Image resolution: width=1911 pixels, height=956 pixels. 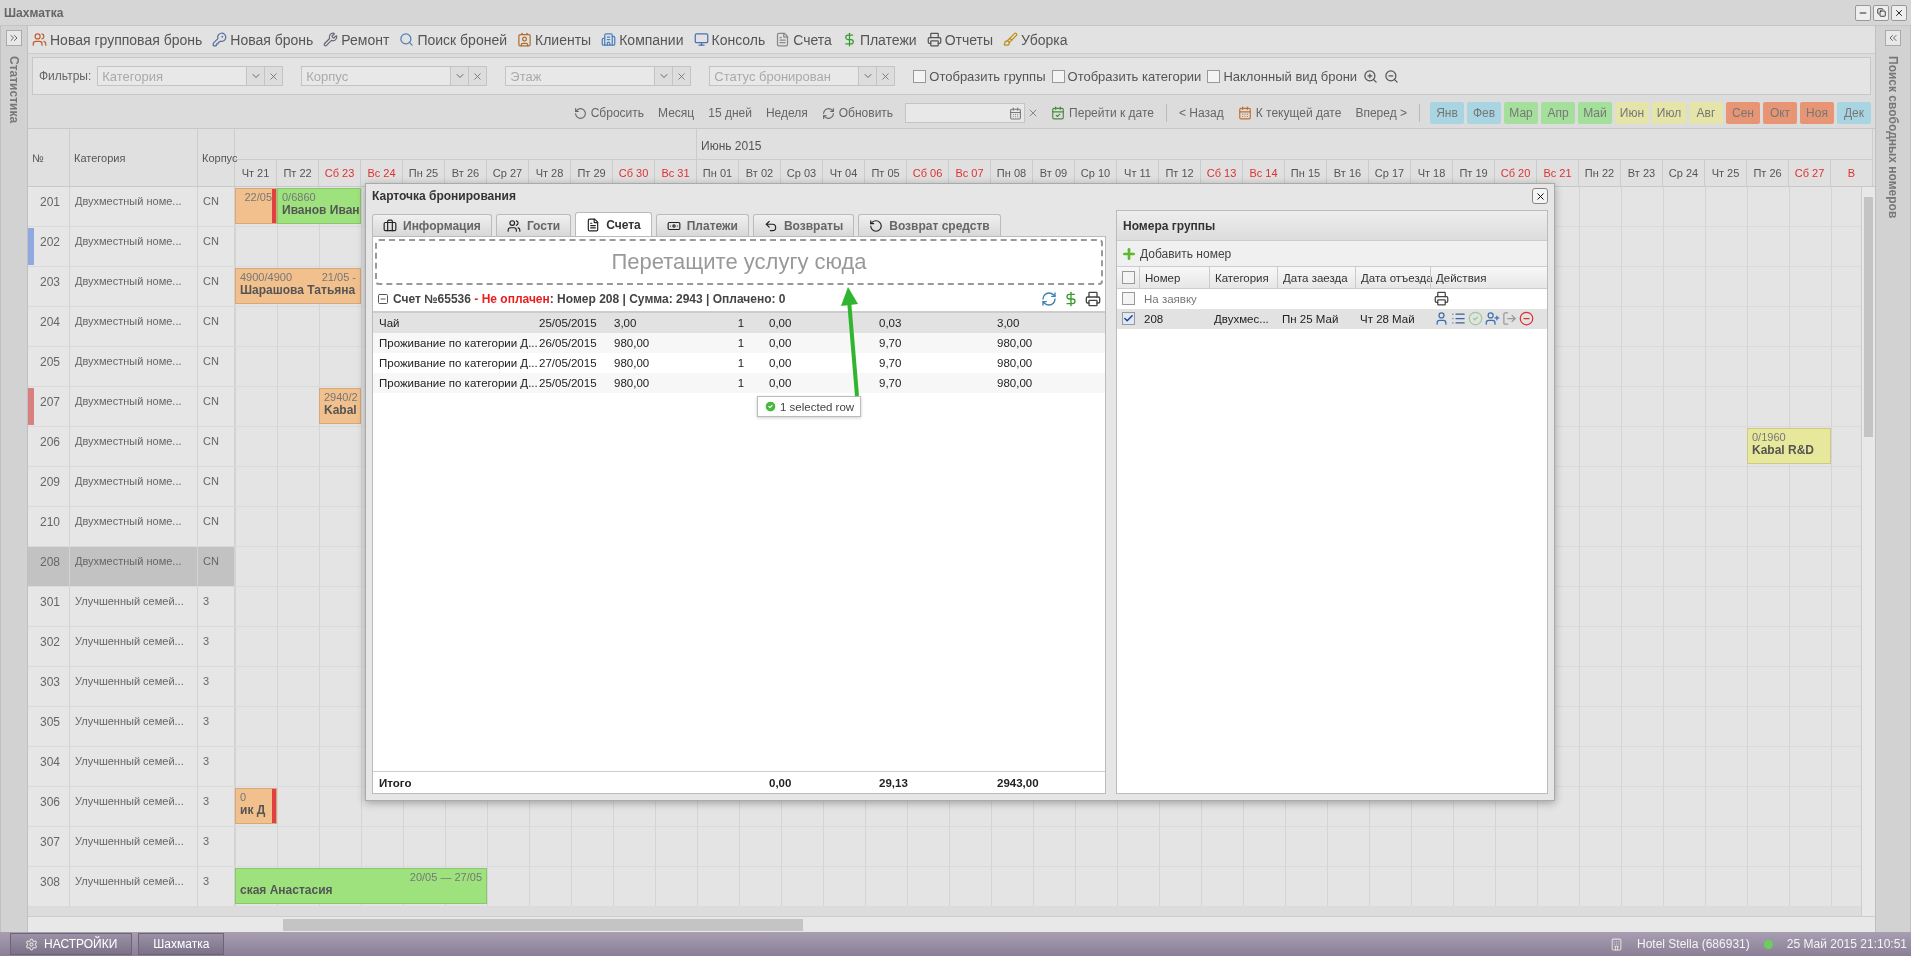 What do you see at coordinates (220, 39) in the screenshot?
I see `key-icon` at bounding box center [220, 39].